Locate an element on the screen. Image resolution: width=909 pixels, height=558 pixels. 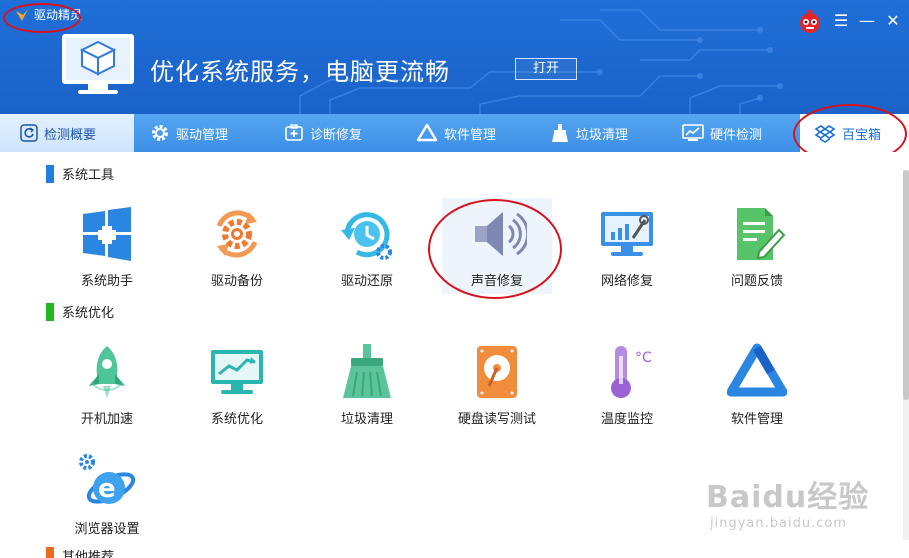
tab-label: 垃圾清理 is located at coordinates (602, 135).